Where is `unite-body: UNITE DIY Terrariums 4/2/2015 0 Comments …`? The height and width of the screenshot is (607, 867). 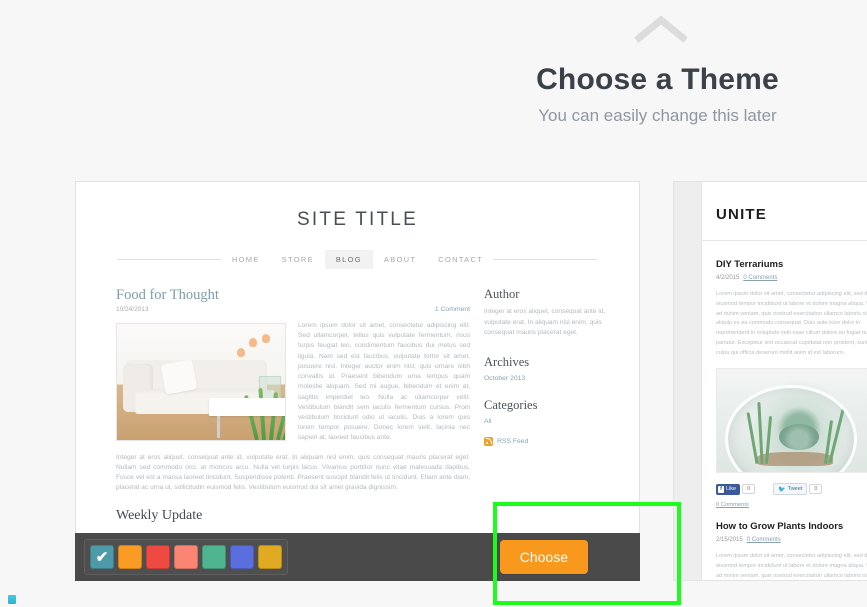 unite-body: UNITE DIY Terrariums 4/2/2015 0 Comments … is located at coordinates (784, 381).